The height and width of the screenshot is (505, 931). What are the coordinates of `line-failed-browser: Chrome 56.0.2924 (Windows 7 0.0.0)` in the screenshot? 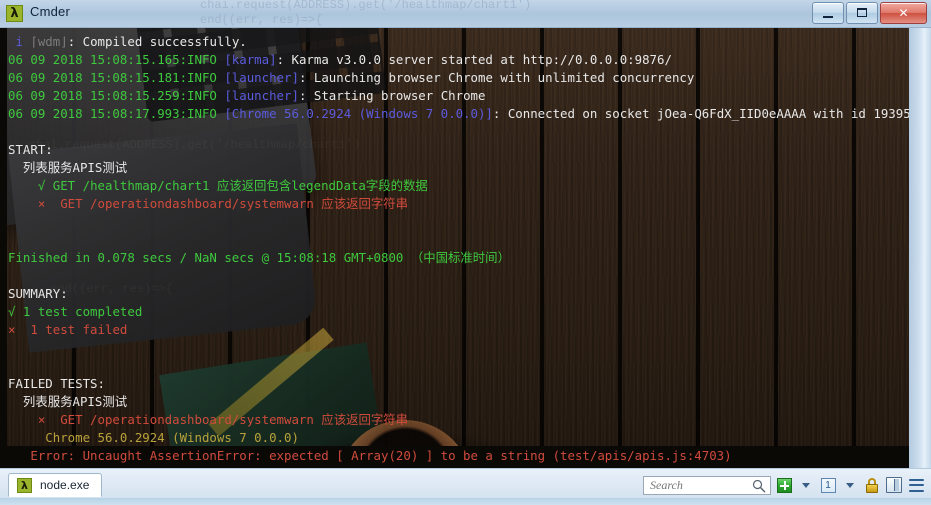 It's located at (153, 437).